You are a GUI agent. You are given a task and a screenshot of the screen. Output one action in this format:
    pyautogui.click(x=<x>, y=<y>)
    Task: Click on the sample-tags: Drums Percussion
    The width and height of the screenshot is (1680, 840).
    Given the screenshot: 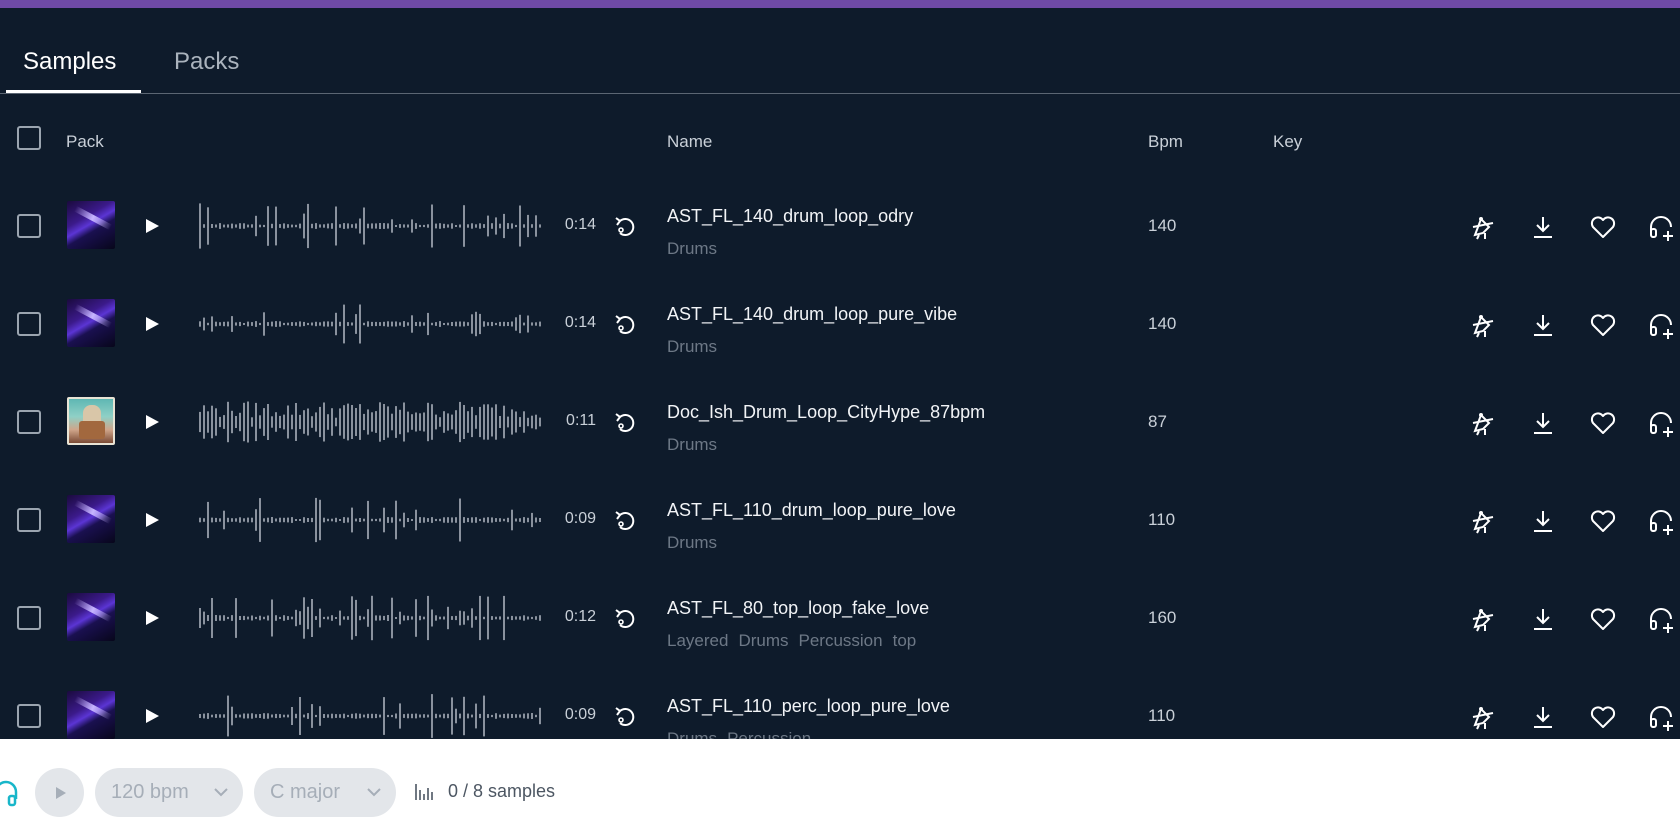 What is the action you would take?
    pyautogui.click(x=744, y=734)
    